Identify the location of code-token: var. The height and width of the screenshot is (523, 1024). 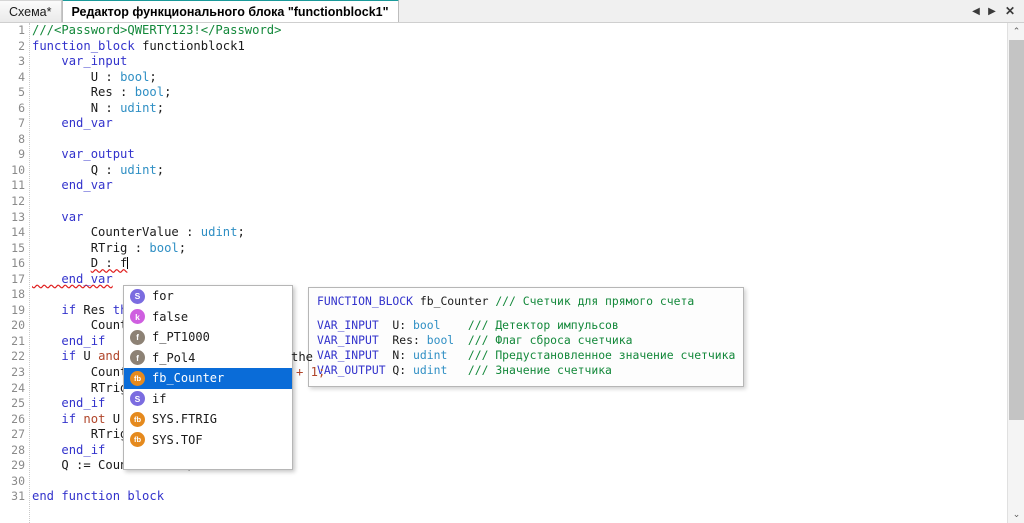
(72, 216).